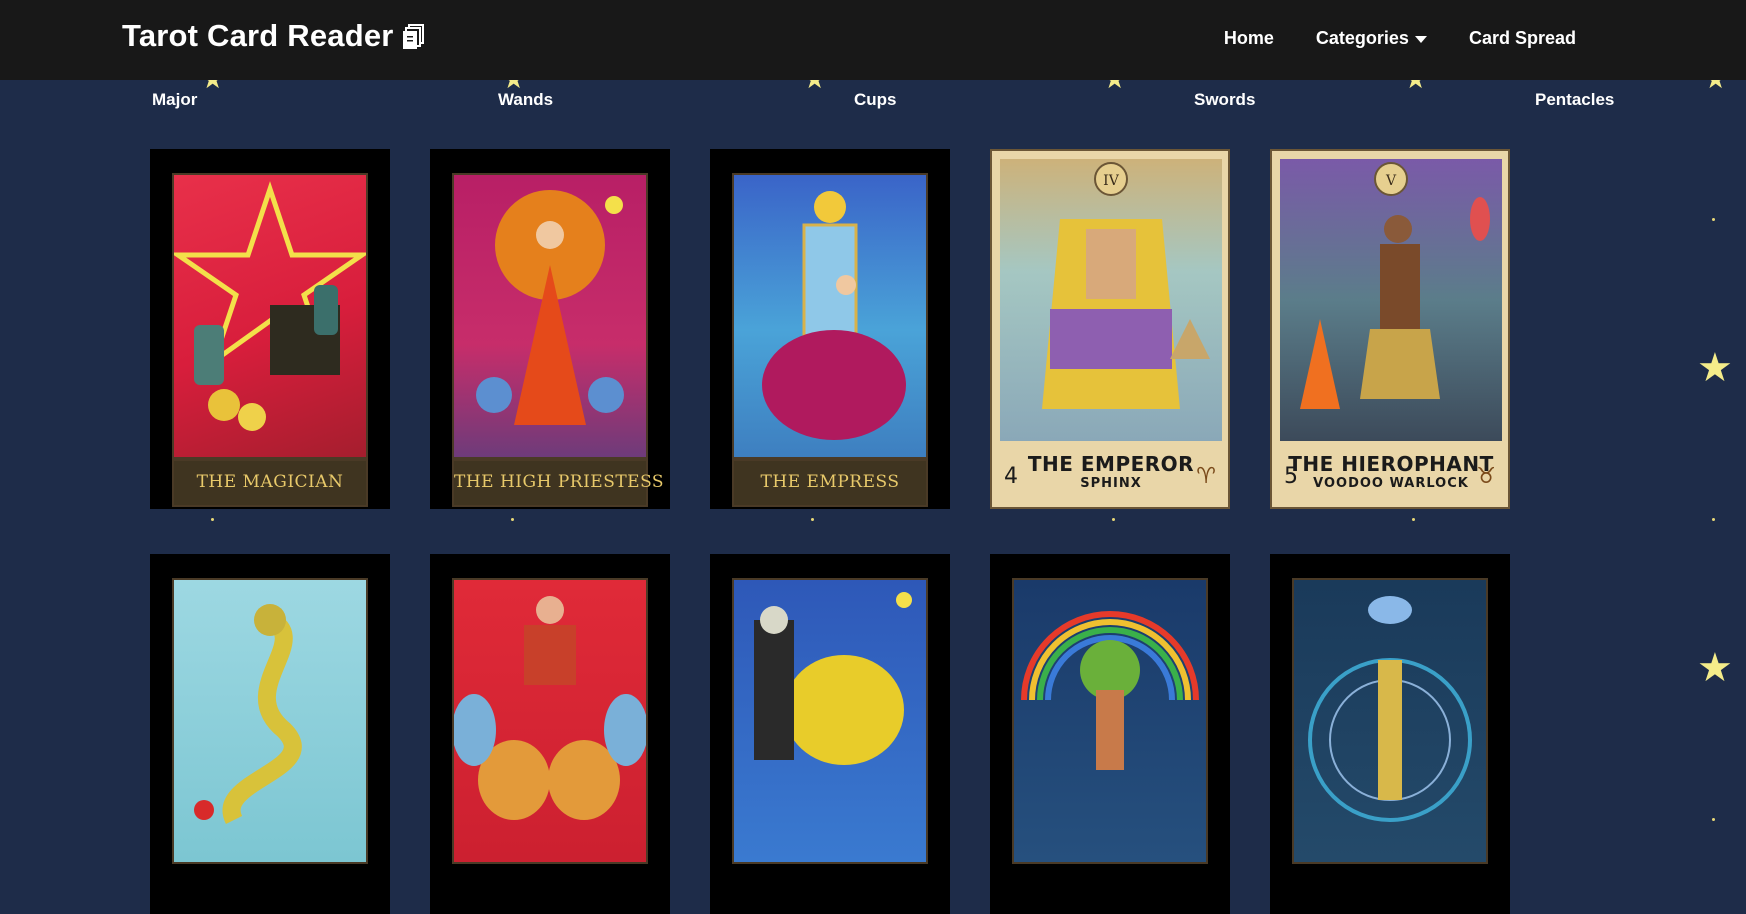 This screenshot has width=1746, height=914. What do you see at coordinates (1011, 476) in the screenshot?
I see `card-number: 4` at bounding box center [1011, 476].